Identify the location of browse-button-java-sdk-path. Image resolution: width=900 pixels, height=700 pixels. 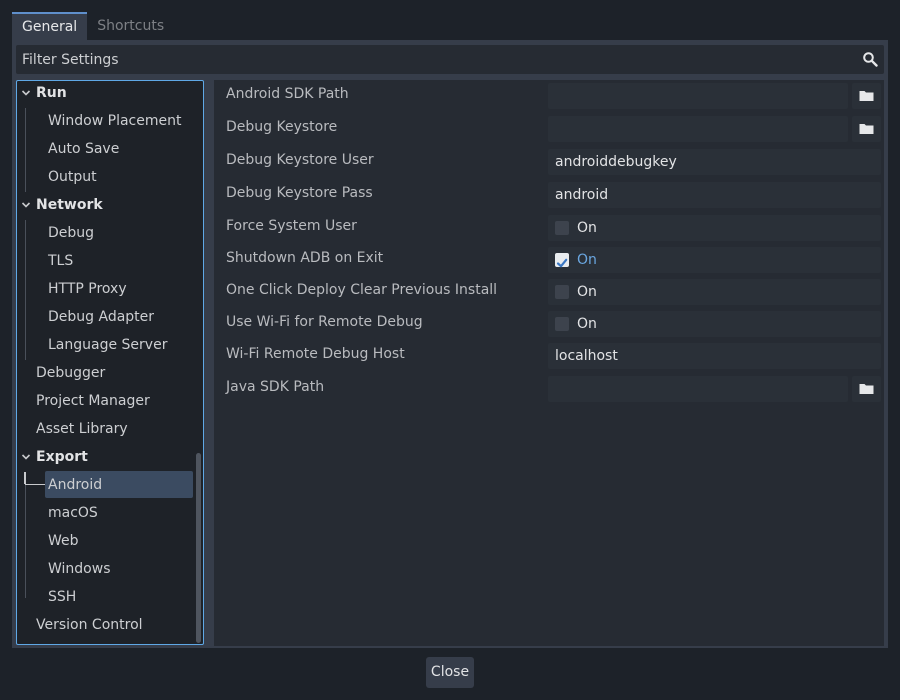
(866, 389).